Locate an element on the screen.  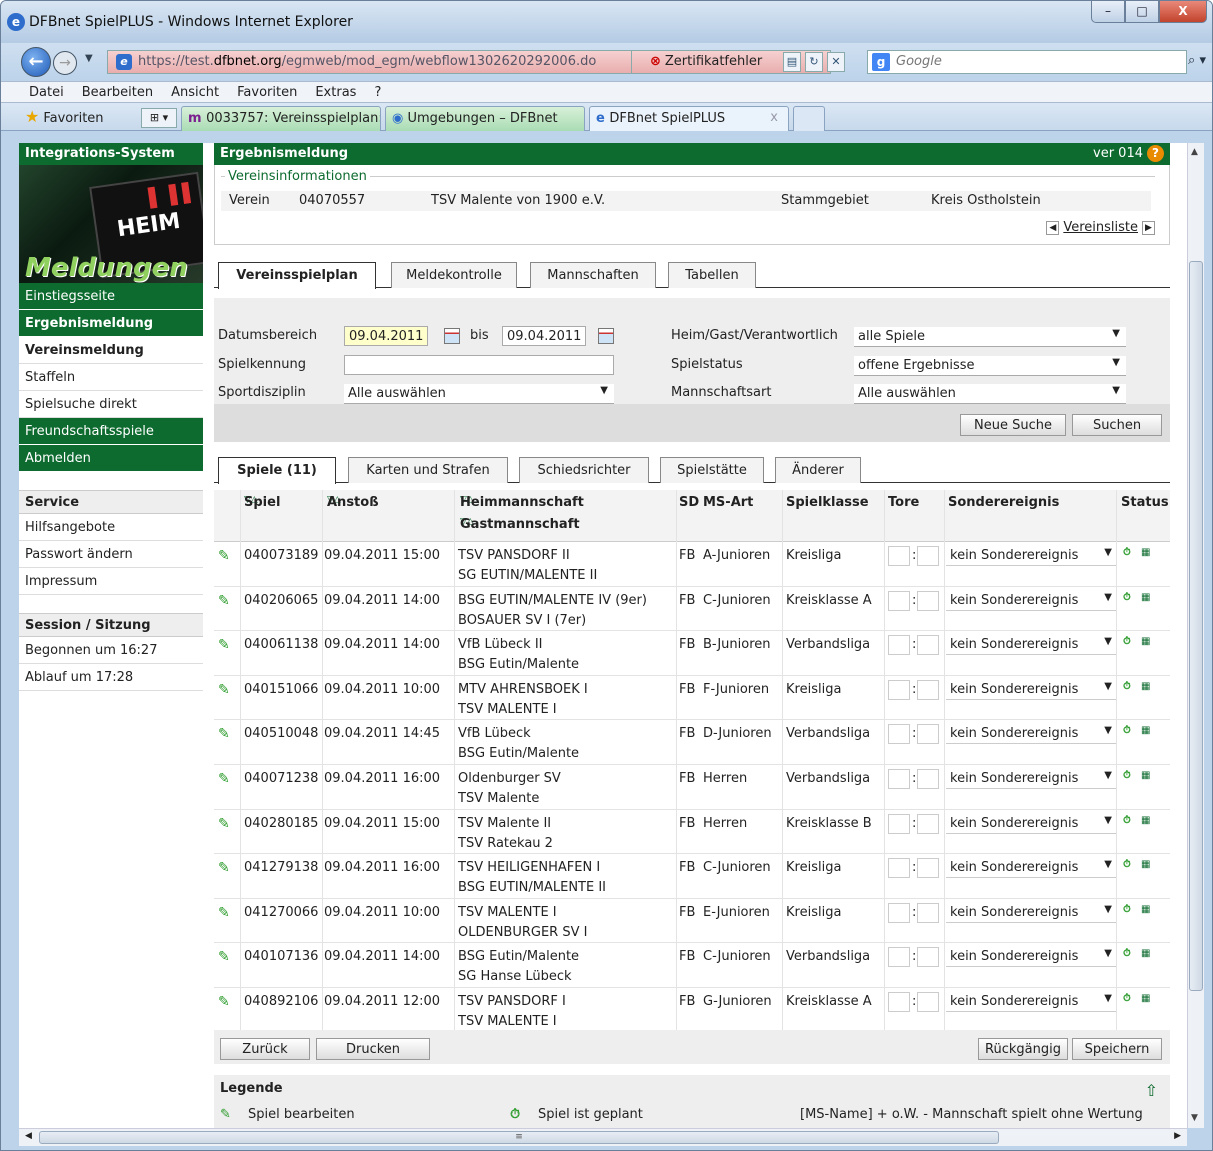
horizontal-scrollbar: ◀ ≡ ▶ is located at coordinates (603, 1137).